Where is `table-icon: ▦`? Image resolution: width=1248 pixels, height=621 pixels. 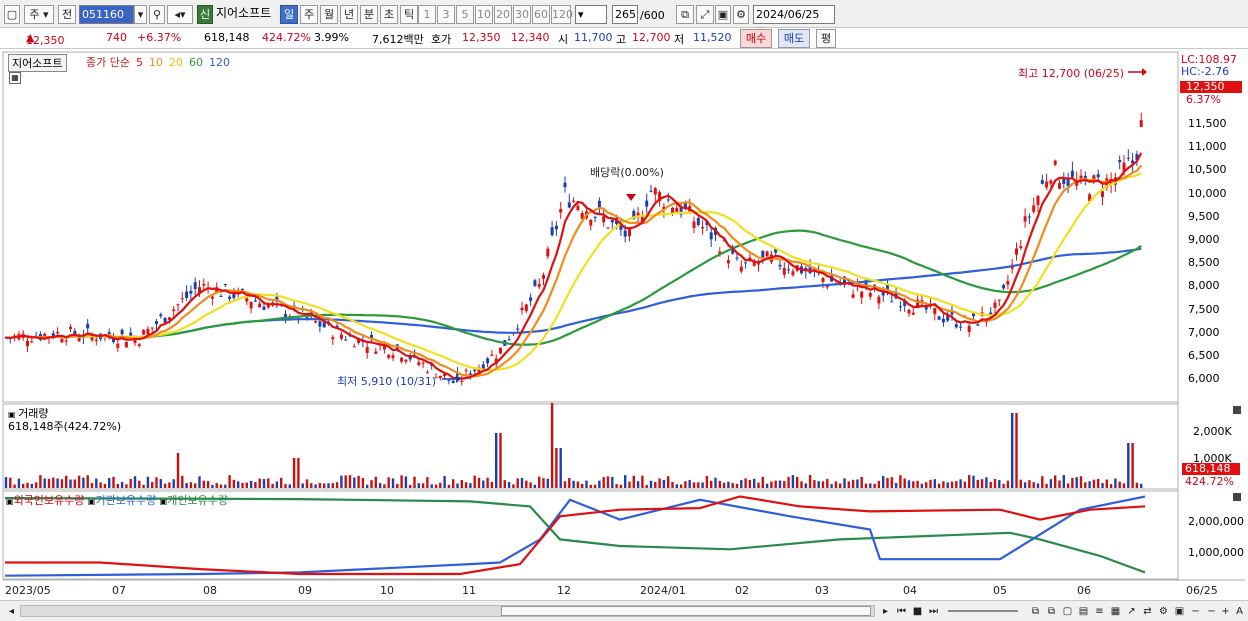 table-icon: ▦ is located at coordinates (1115, 611).